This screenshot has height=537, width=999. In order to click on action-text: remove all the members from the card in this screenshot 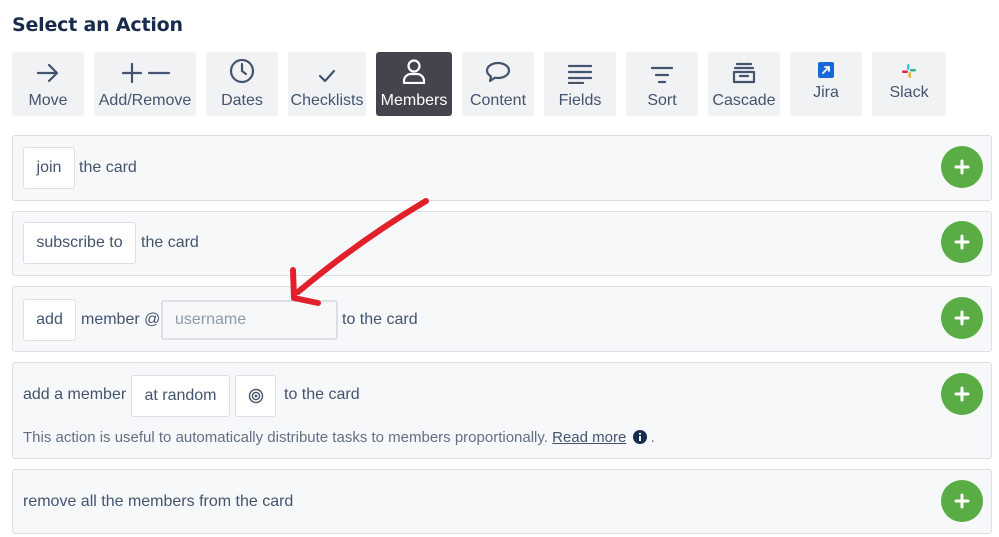, I will do `click(158, 501)`.